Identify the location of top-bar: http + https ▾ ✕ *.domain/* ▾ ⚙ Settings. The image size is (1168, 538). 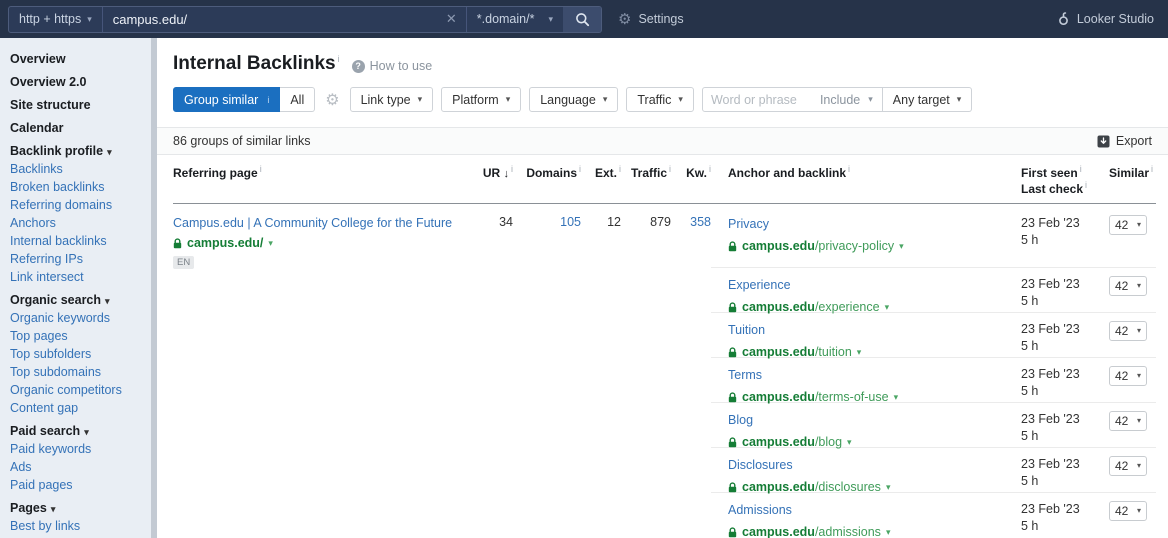
(584, 19).